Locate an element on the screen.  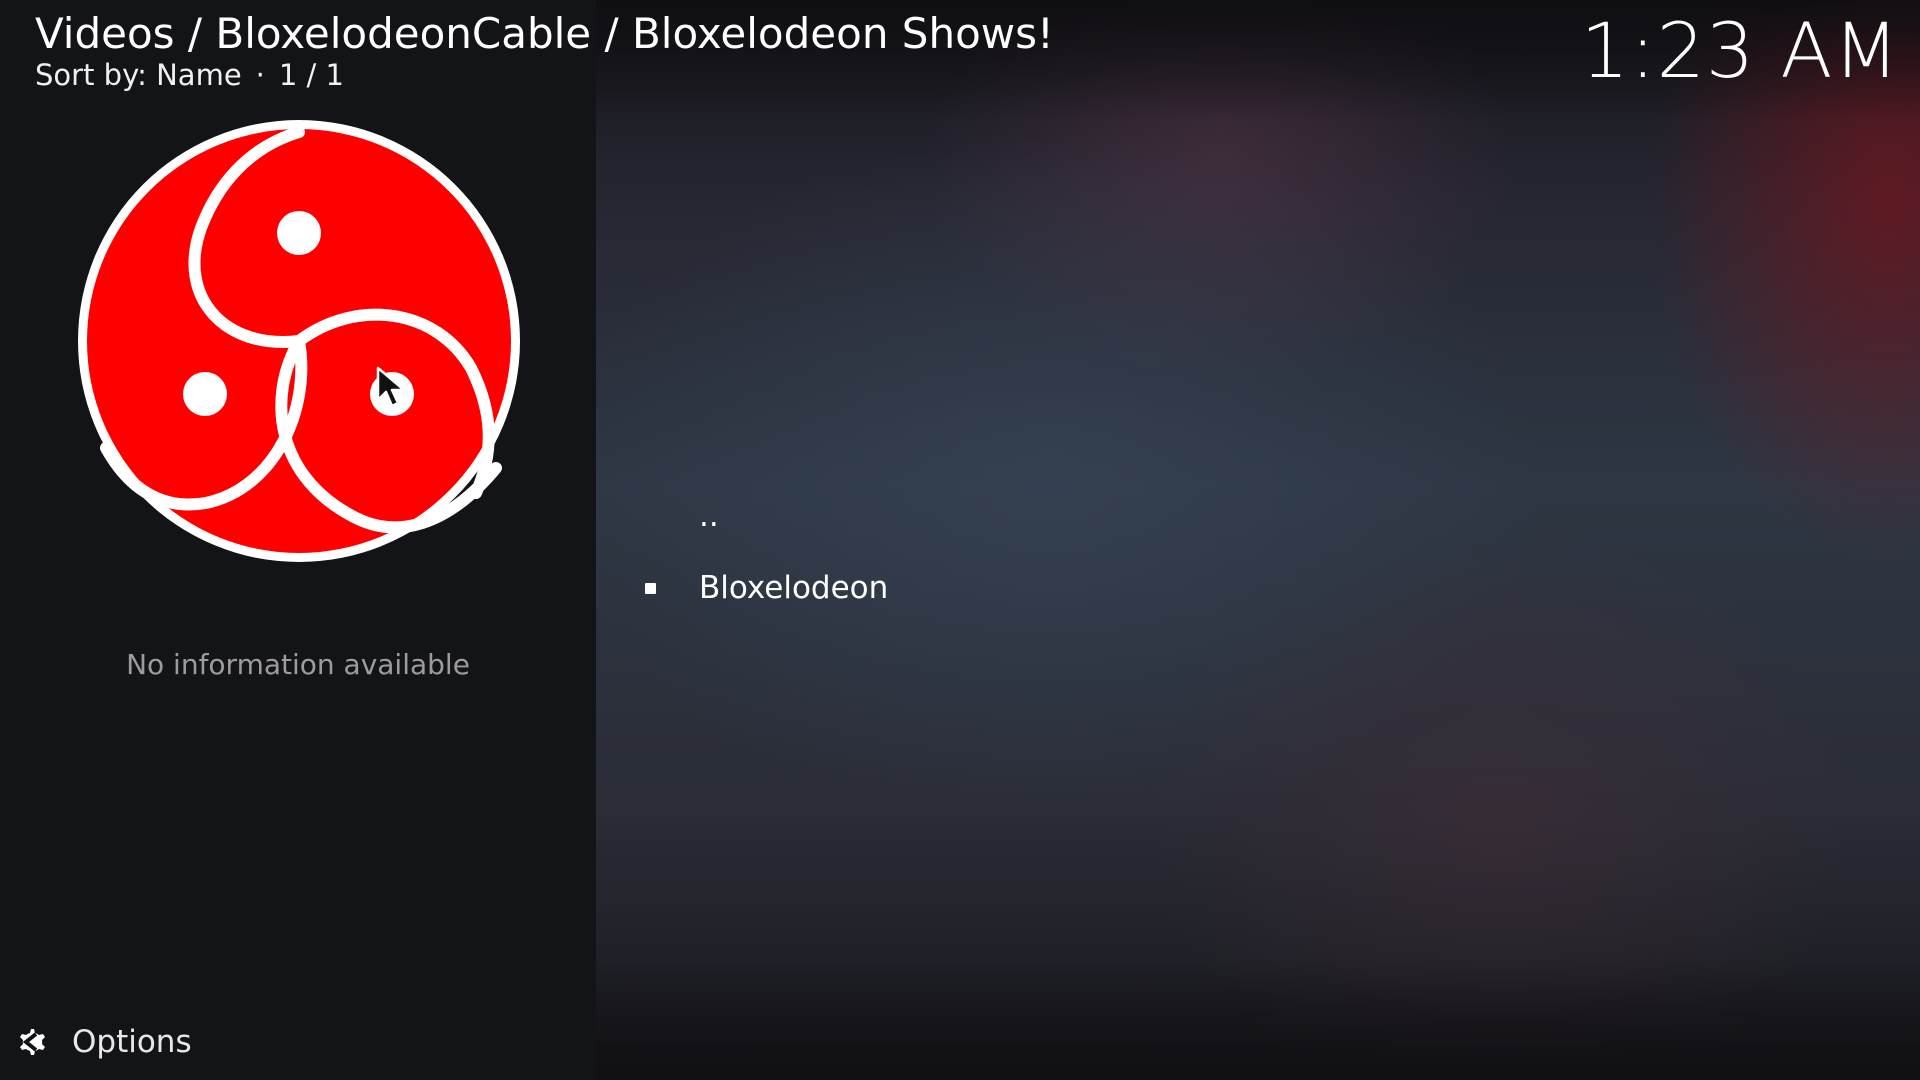
list-item-label: Bloxelodeon is located at coordinates (794, 588).